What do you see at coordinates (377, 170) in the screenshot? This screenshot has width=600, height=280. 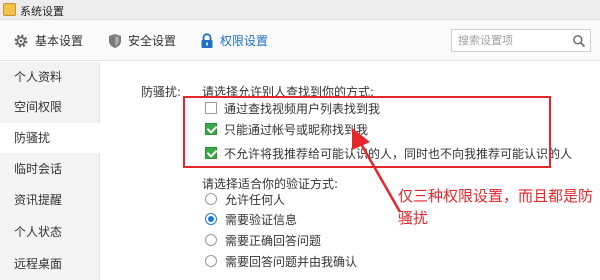 I see `annotation-arrow` at bounding box center [377, 170].